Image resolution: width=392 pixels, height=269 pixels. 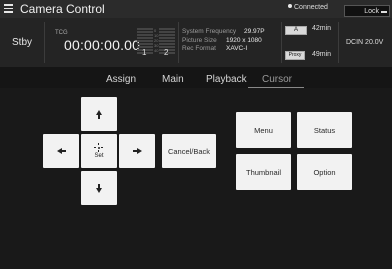 What do you see at coordinates (121, 79) in the screenshot?
I see `tab-assign: Assign` at bounding box center [121, 79].